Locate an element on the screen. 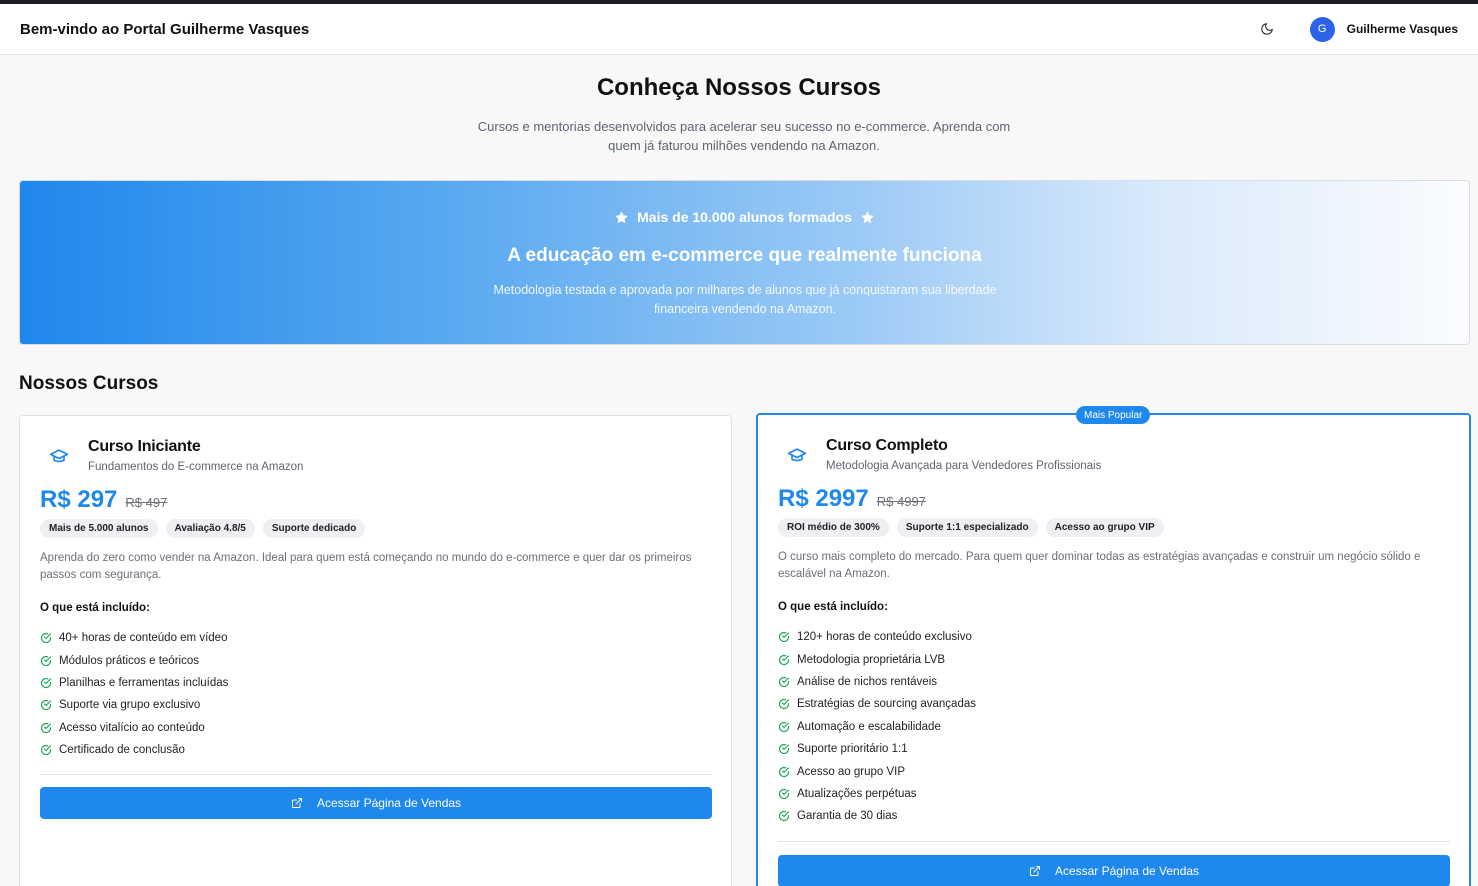 The image size is (1478, 886). theme-toggle-button is located at coordinates (1267, 29).